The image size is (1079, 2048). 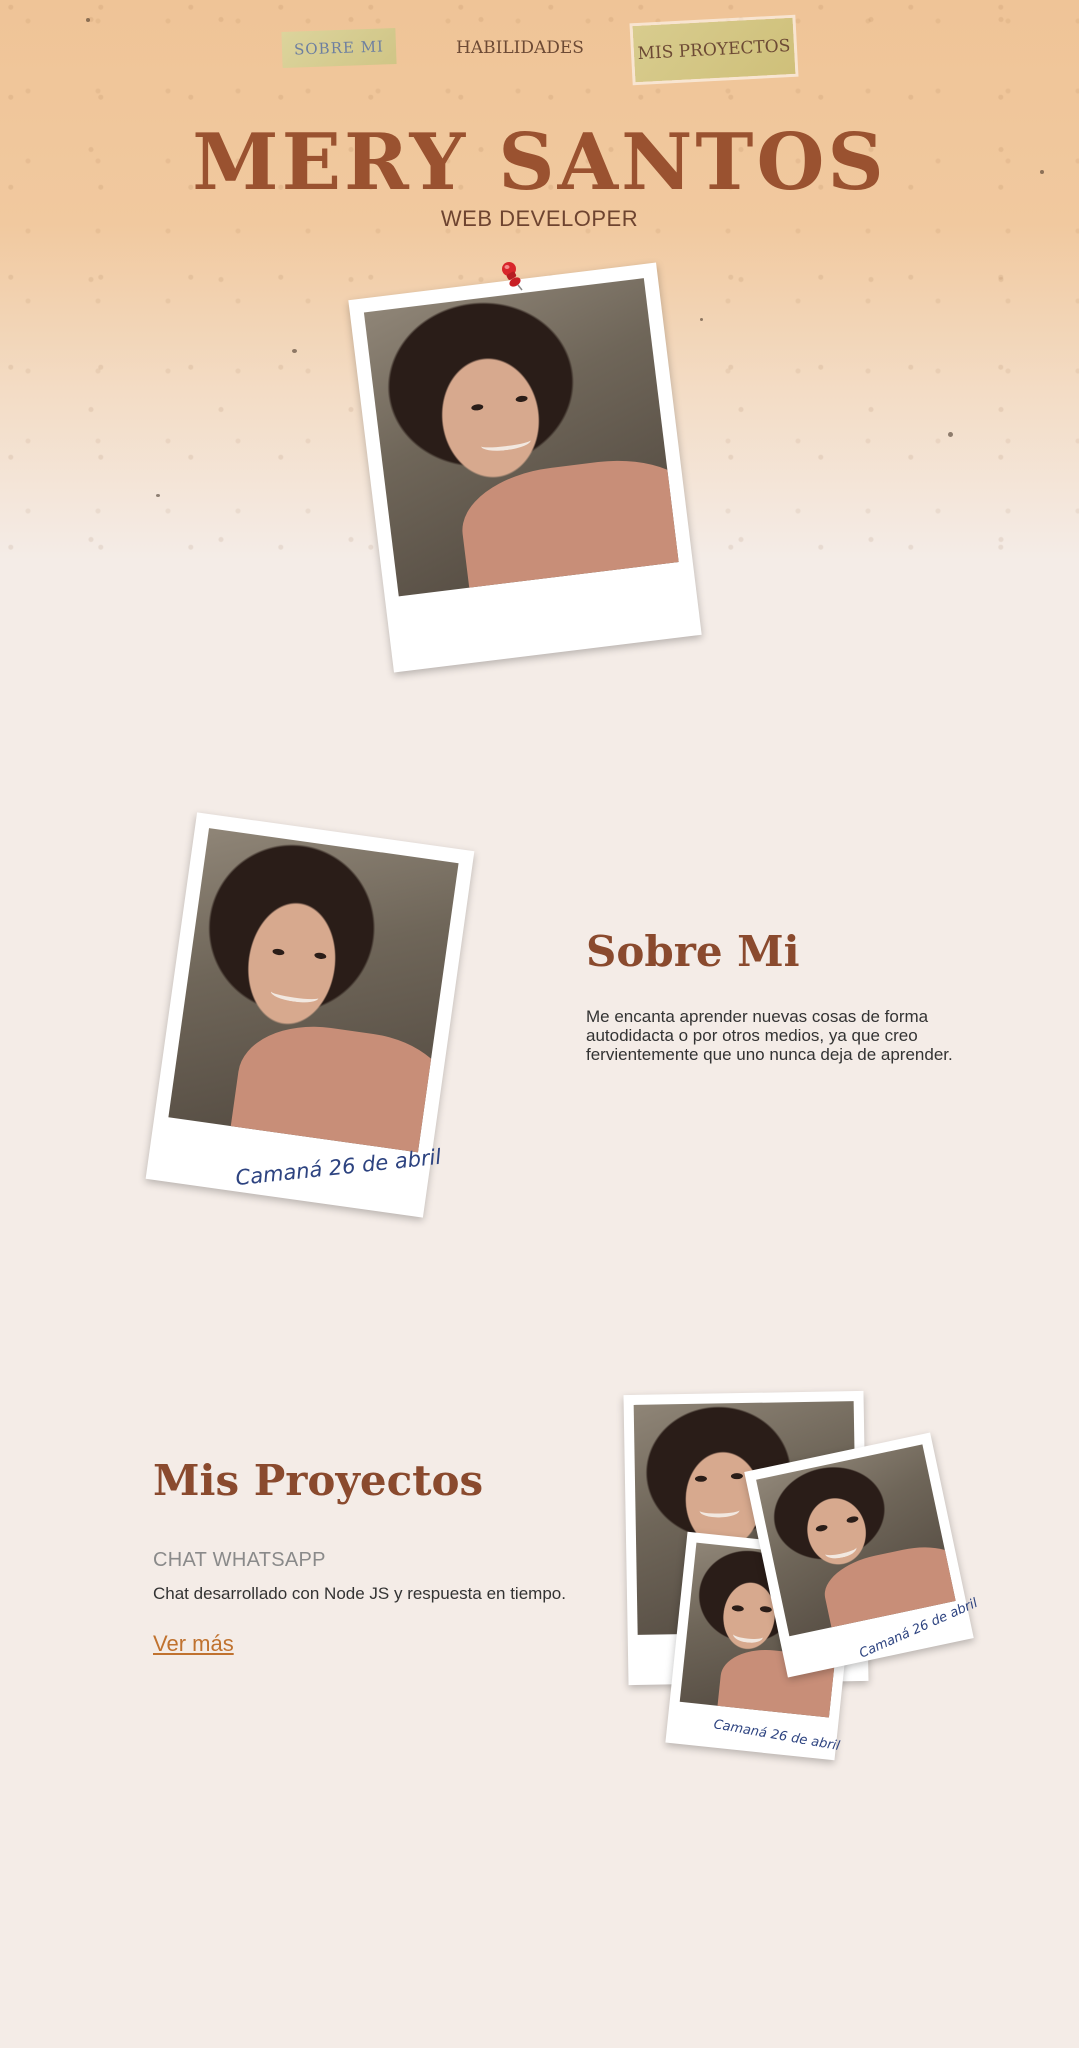 What do you see at coordinates (193, 1644) in the screenshot?
I see `ver-mas-link: Ver más` at bounding box center [193, 1644].